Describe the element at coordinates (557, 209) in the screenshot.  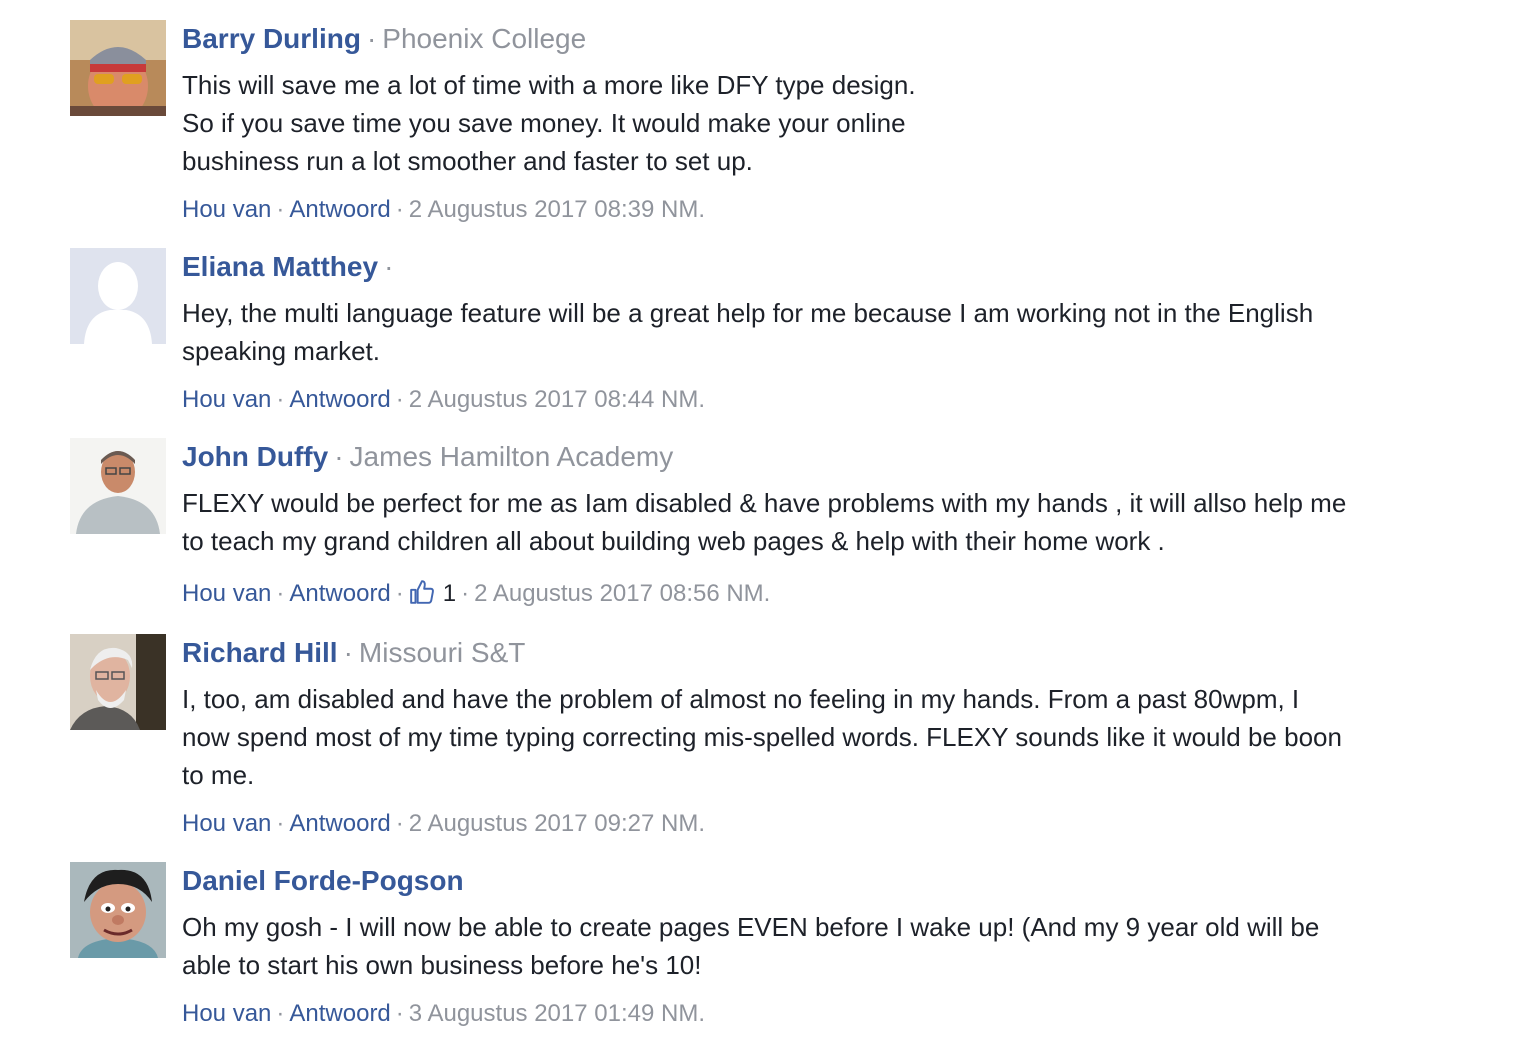
I see `comment-timestamp: 2 Augustus 2017 08:39 NM.` at that location.